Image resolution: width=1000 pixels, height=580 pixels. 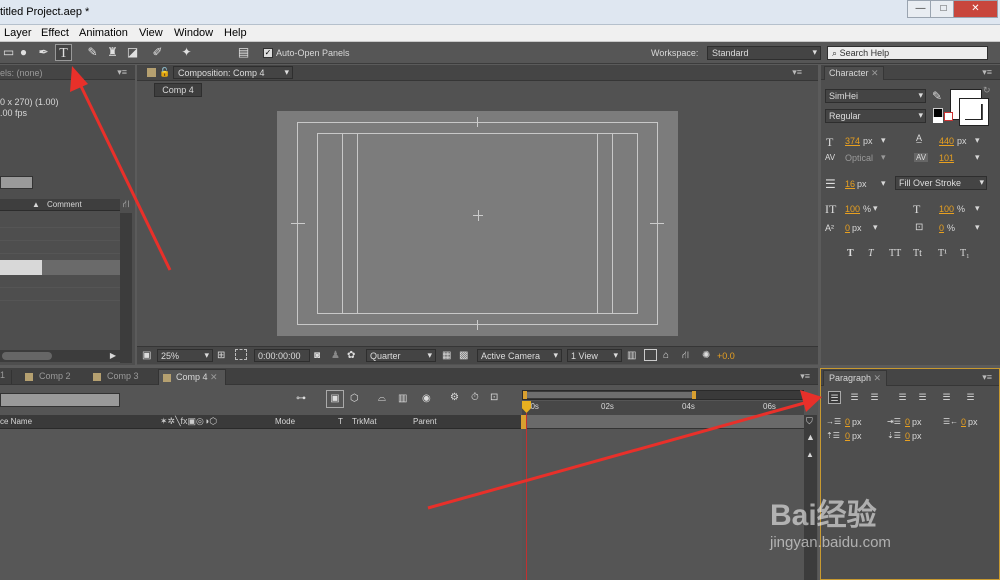 What do you see at coordinates (823, 515) in the screenshot?
I see `watermark-brand: Bai经验` at bounding box center [823, 515].